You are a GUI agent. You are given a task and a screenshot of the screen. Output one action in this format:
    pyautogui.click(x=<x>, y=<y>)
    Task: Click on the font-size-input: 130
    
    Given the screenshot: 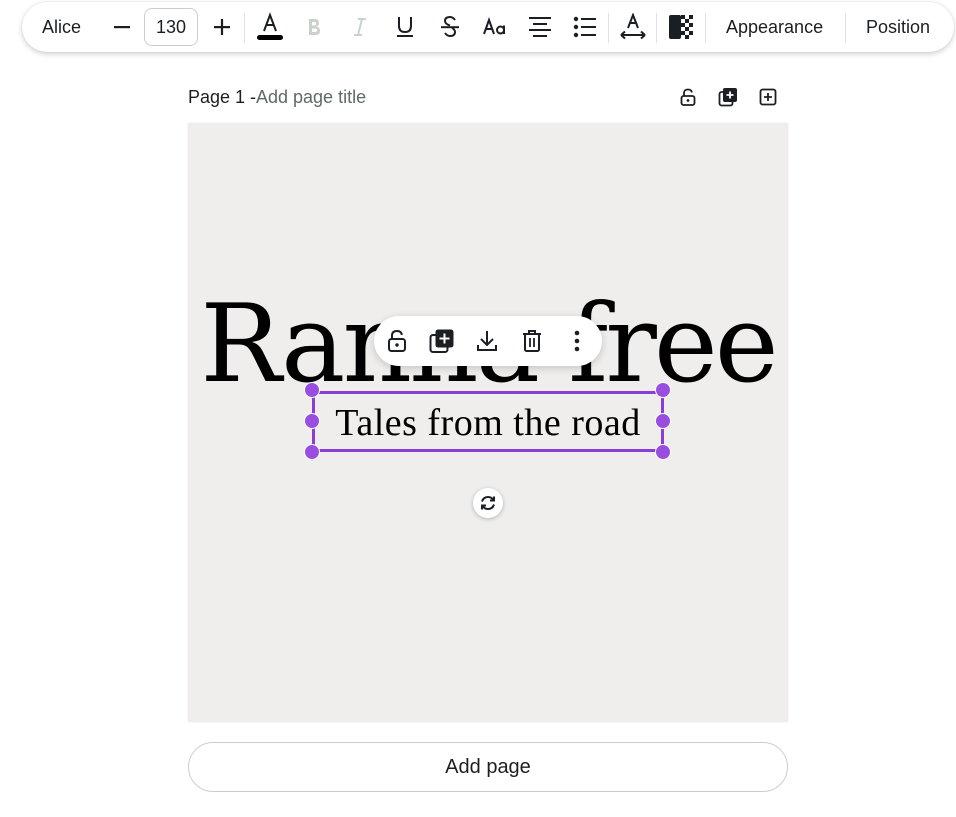 What is the action you would take?
    pyautogui.click(x=171, y=27)
    